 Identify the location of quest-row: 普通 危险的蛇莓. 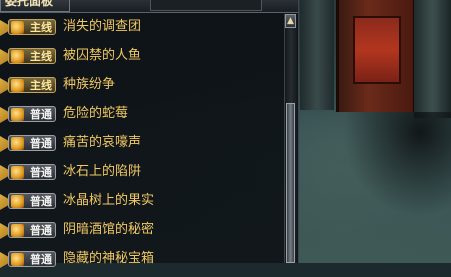
(140, 115).